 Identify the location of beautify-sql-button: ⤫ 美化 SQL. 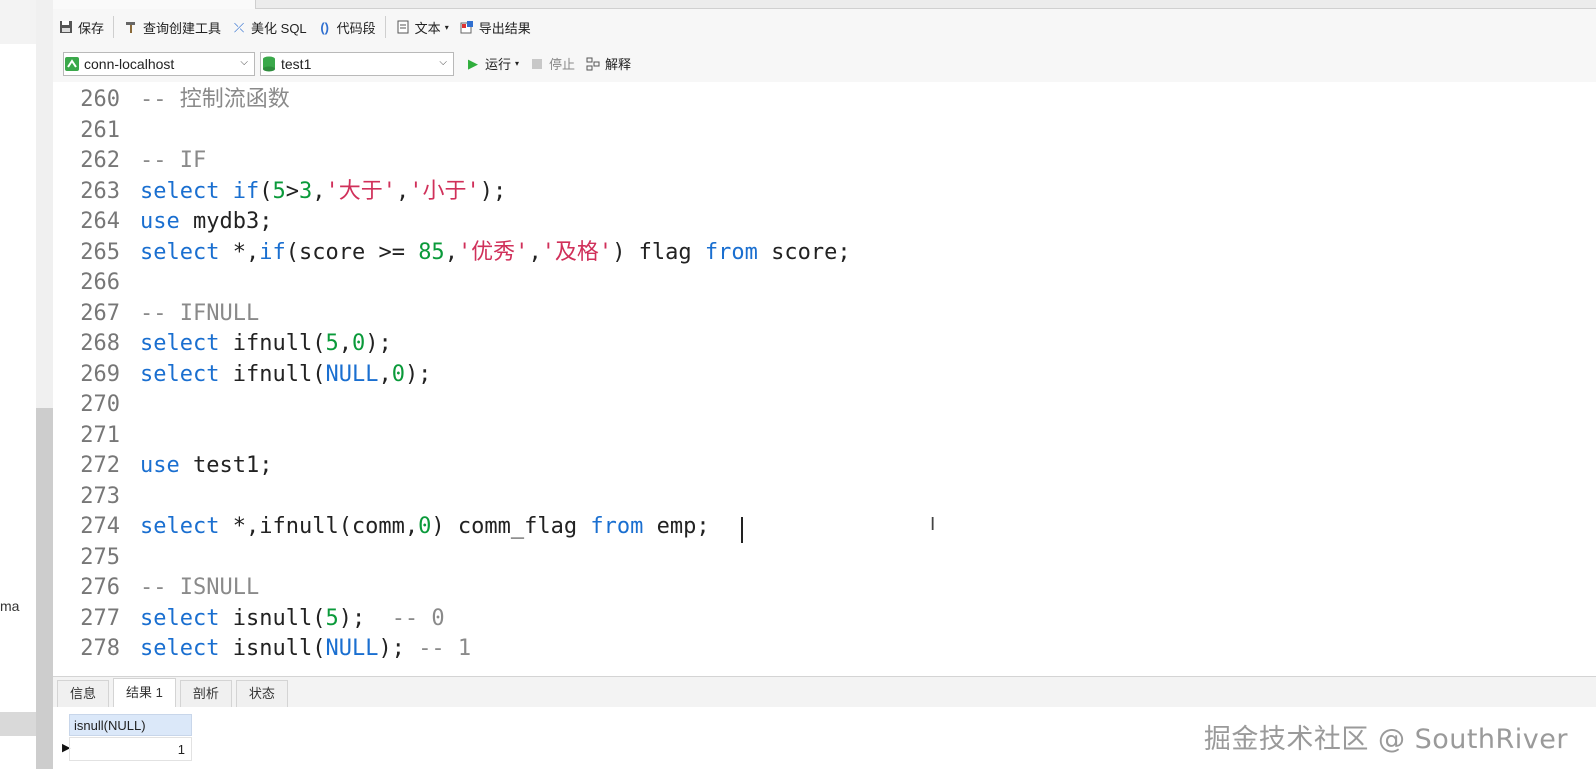
(269, 27).